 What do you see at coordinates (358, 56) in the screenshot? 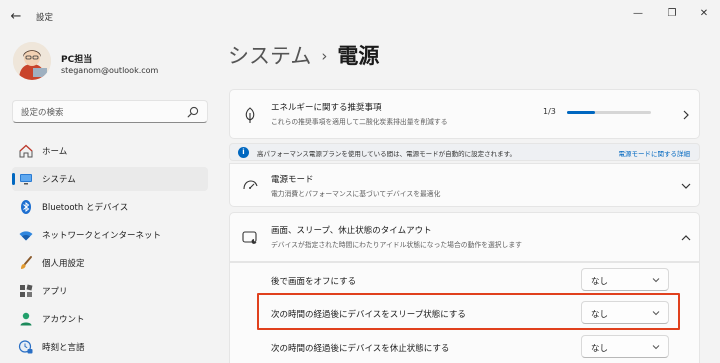
I see `page-title: 電源` at bounding box center [358, 56].